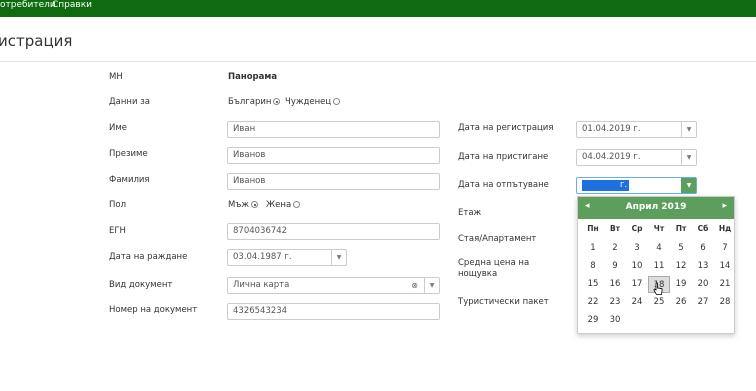 The image size is (756, 391). What do you see at coordinates (637, 302) in the screenshot?
I see `calendar-day: 24` at bounding box center [637, 302].